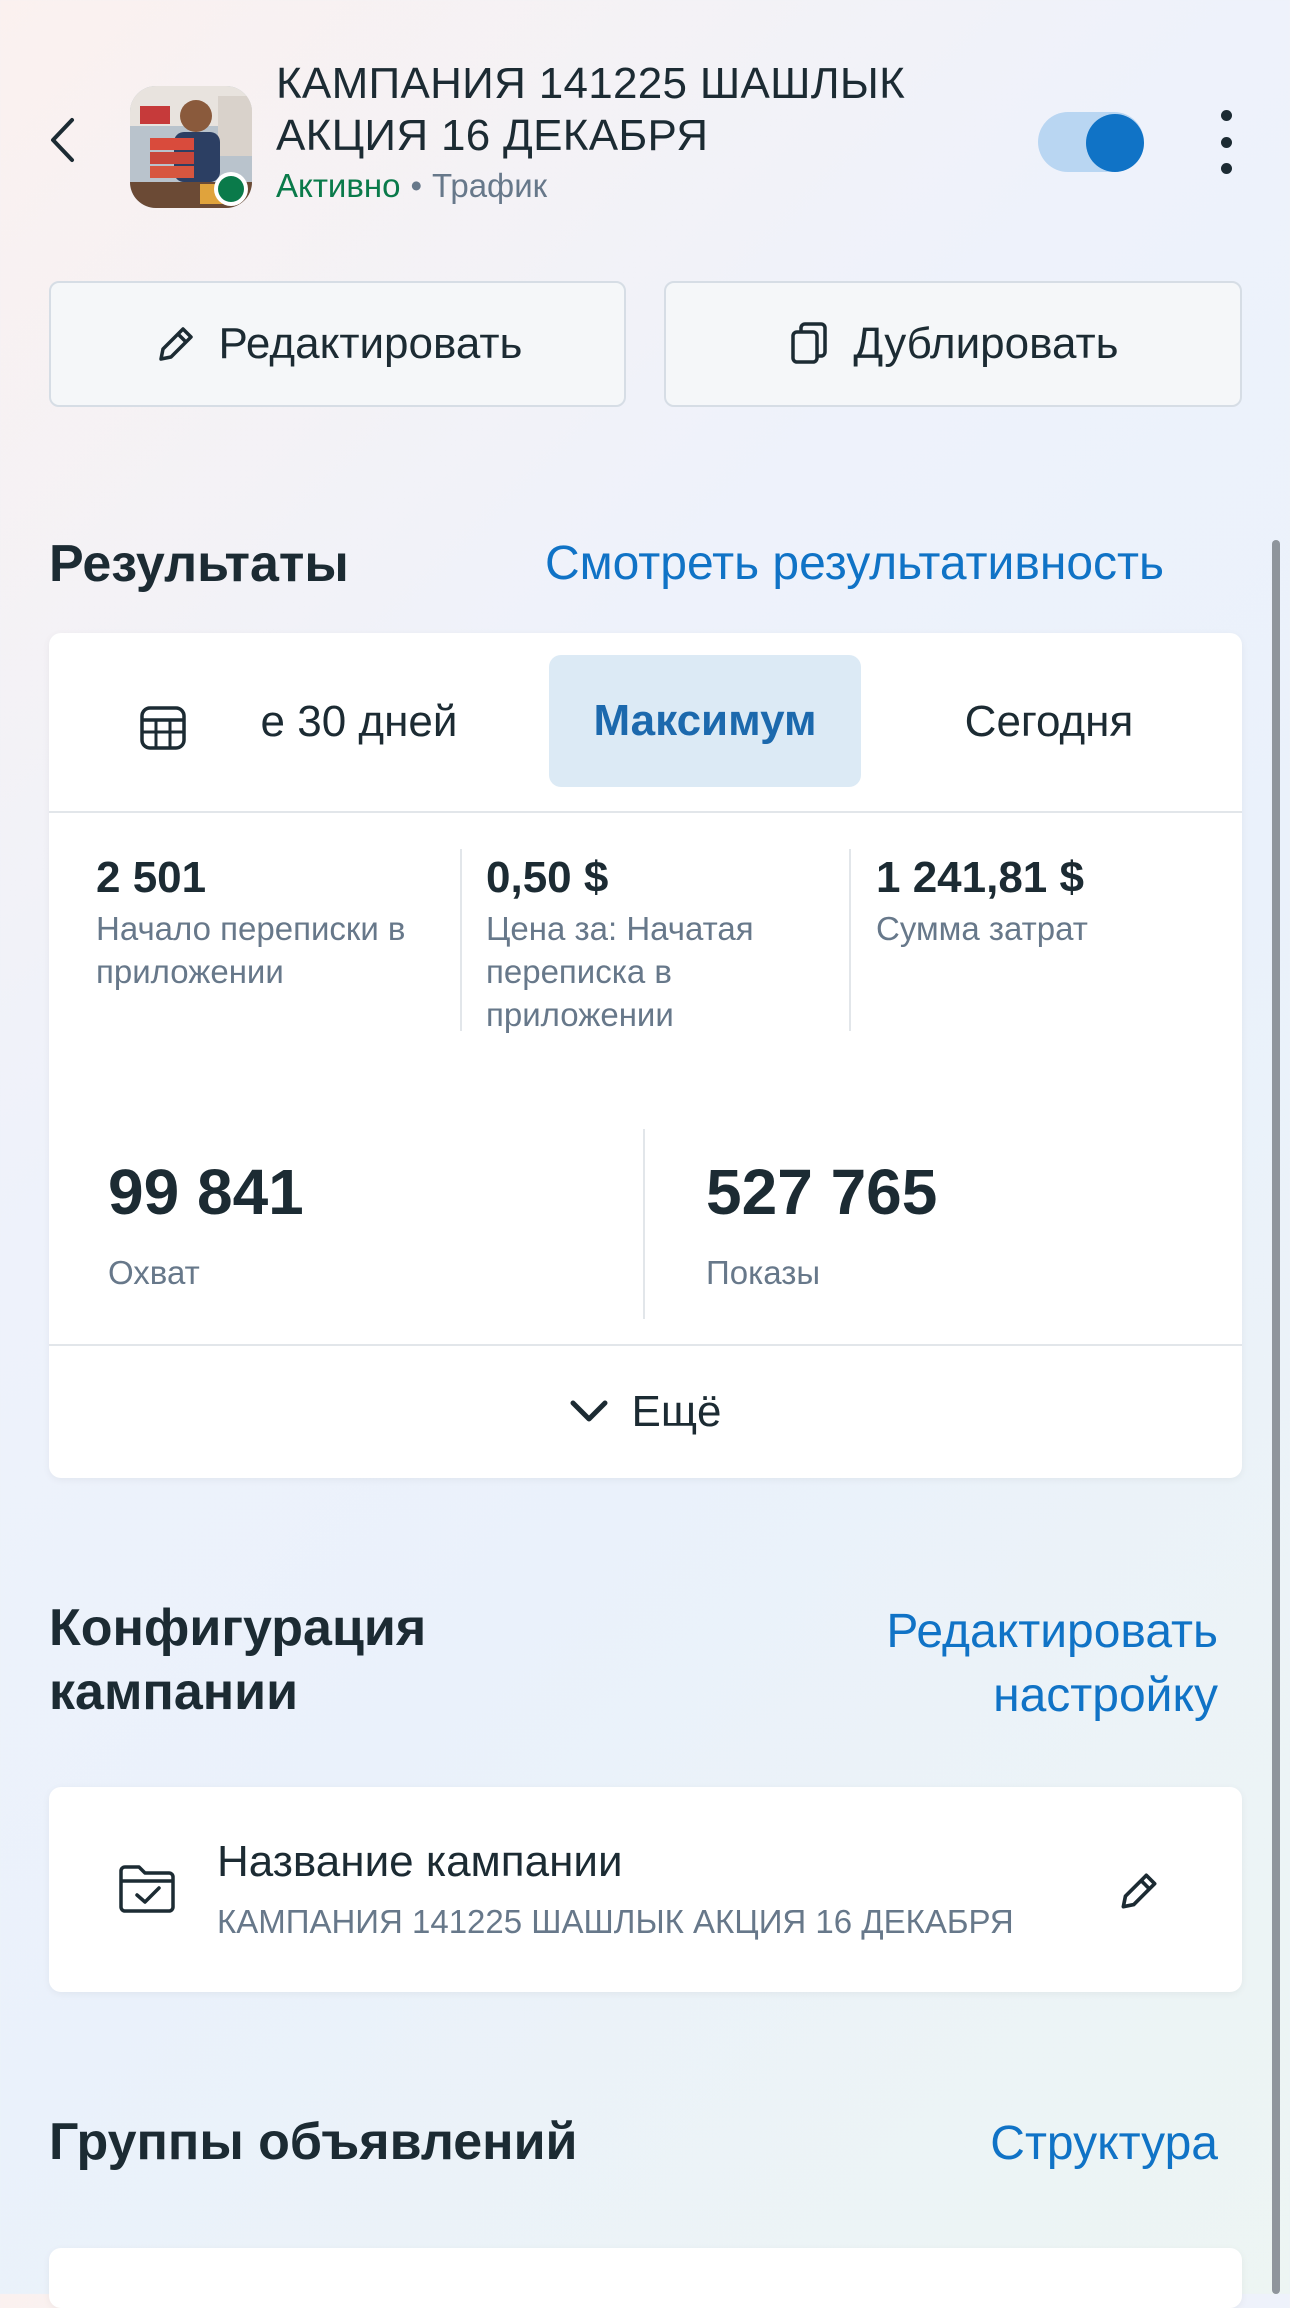  I want to click on adsets-heading: Группы объявлений, so click(313, 2142).